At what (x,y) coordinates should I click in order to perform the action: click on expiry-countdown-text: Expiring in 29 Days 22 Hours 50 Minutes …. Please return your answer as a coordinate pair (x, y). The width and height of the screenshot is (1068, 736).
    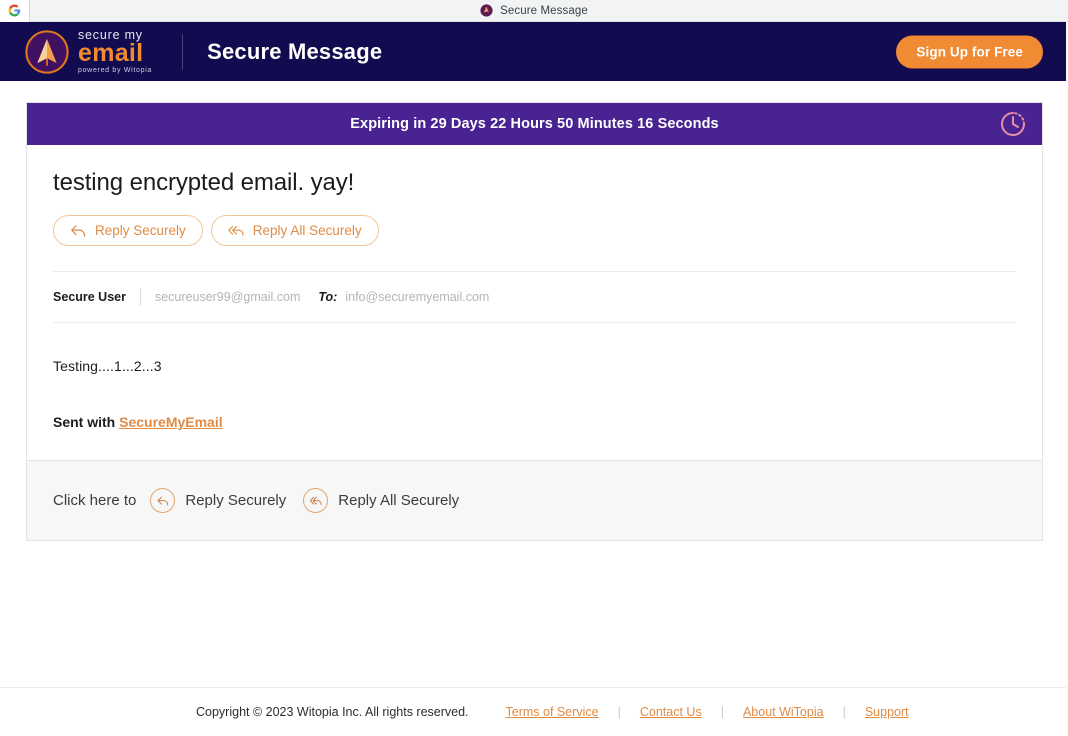
    Looking at the image, I should click on (534, 124).